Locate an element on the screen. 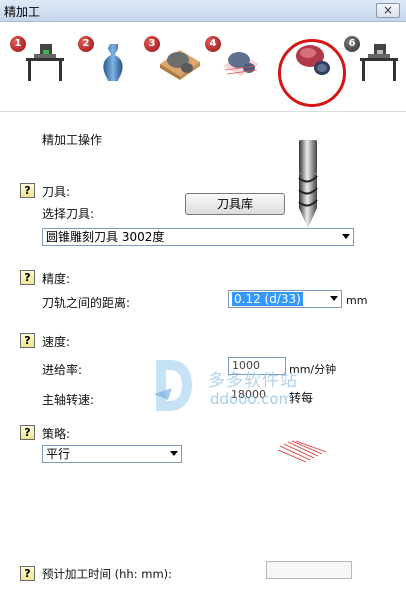  step-3-button: 3 is located at coordinates (174, 67).